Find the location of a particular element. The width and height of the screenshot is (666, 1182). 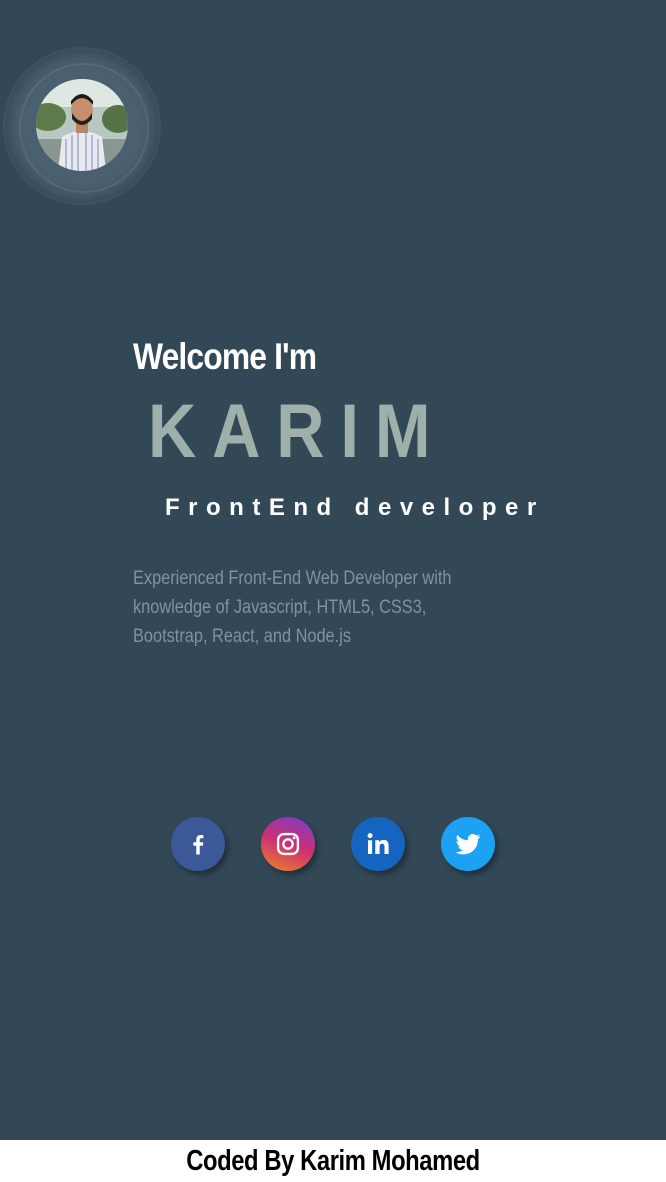

facebook-button is located at coordinates (198, 844).